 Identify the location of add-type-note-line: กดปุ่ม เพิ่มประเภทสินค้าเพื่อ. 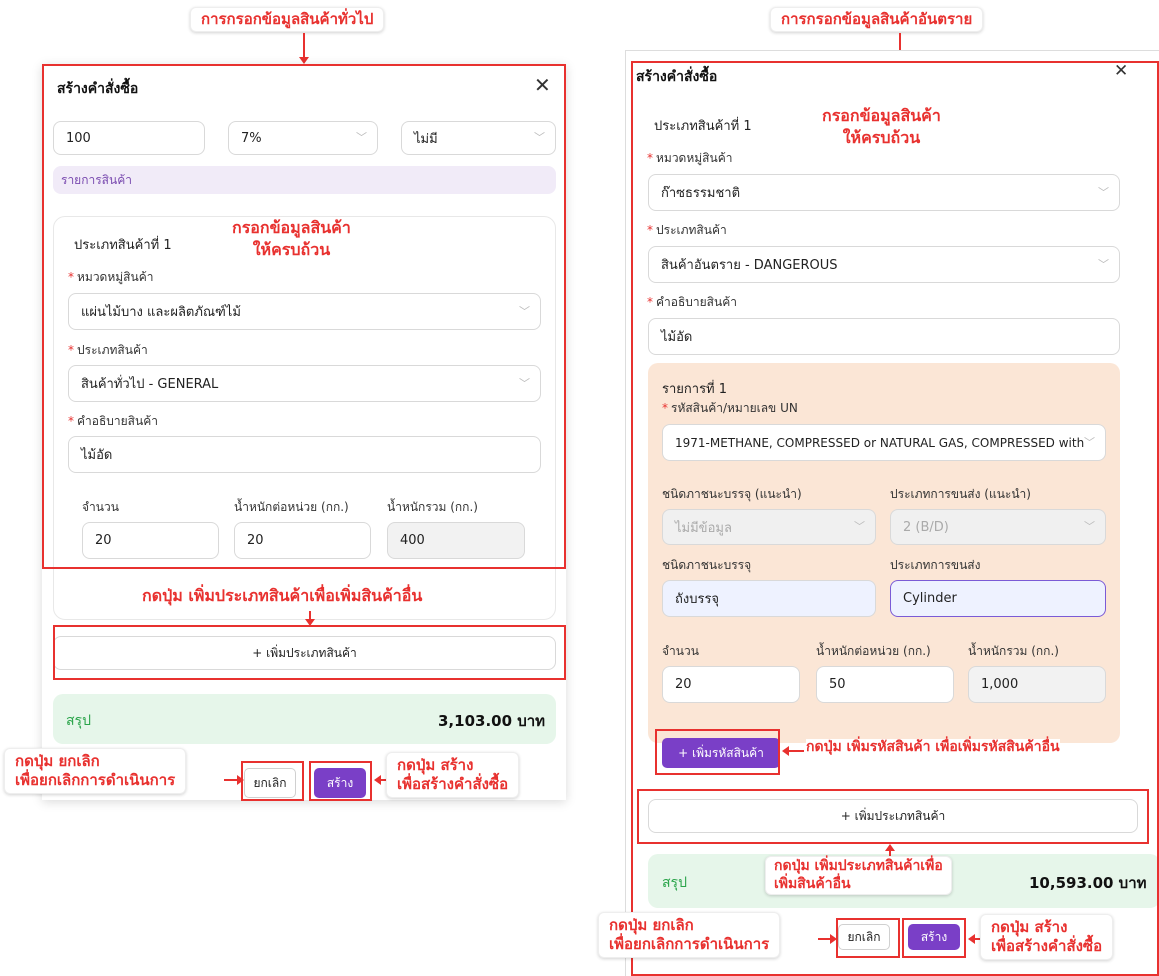
(858, 866).